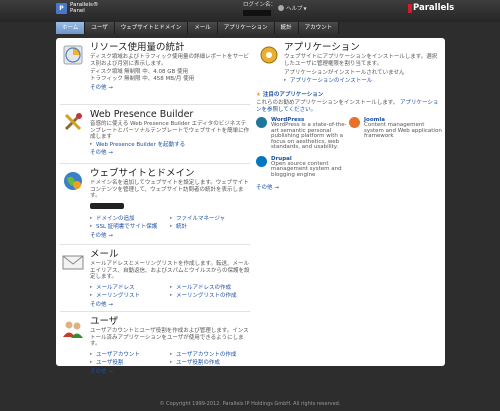  Describe the element at coordinates (130, 219) in the screenshot. I see `add-domain-link: ドメインの追加` at that location.